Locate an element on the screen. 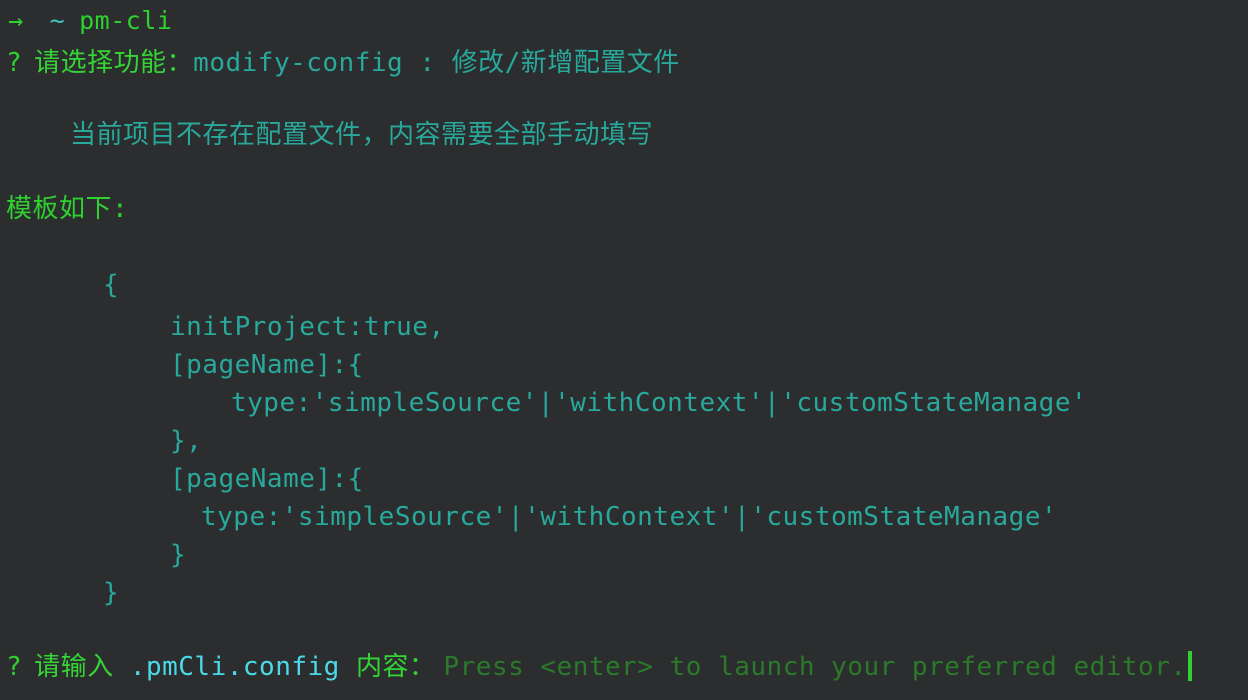 The height and width of the screenshot is (700, 1248). template-code-text: { is located at coordinates (111, 285).